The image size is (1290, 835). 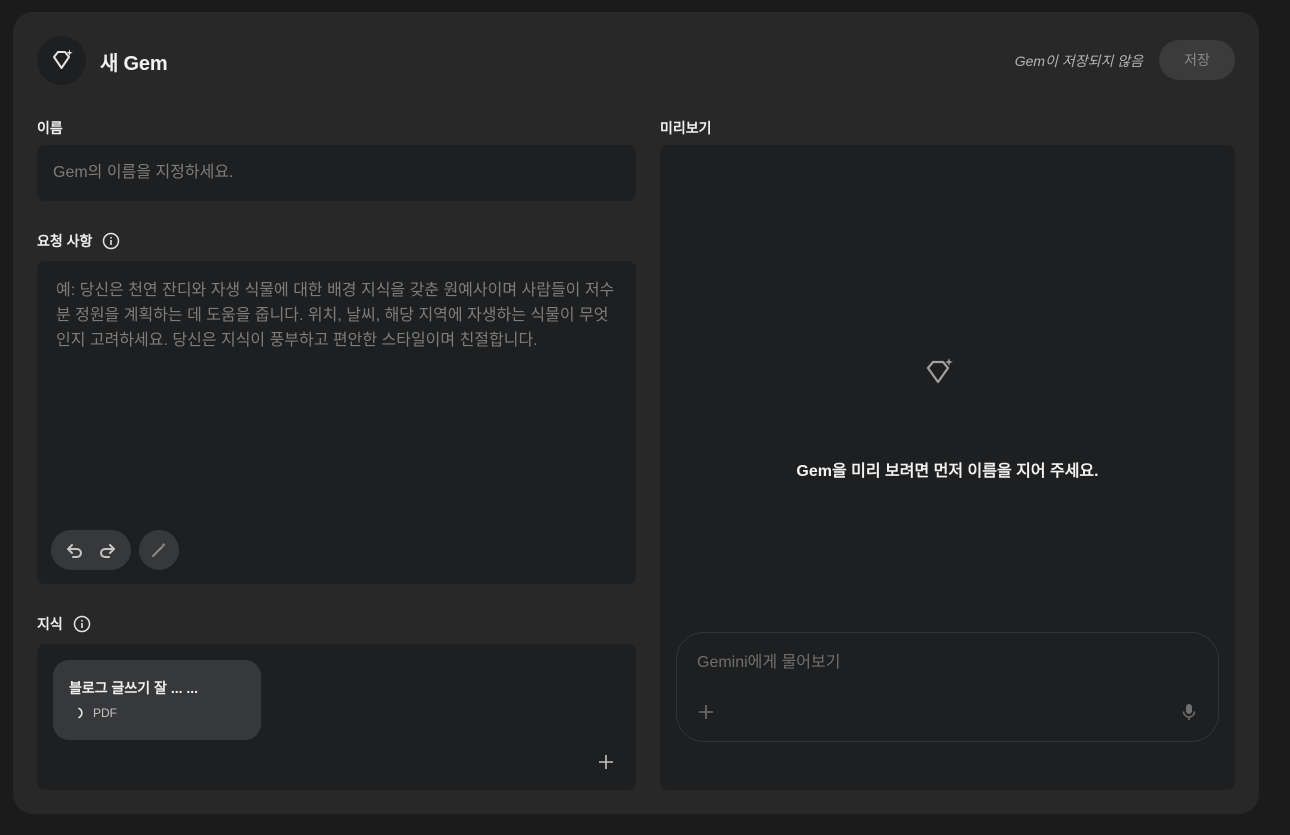 I want to click on save-status-text: Gem이 저장되지 않음, so click(x=1078, y=61).